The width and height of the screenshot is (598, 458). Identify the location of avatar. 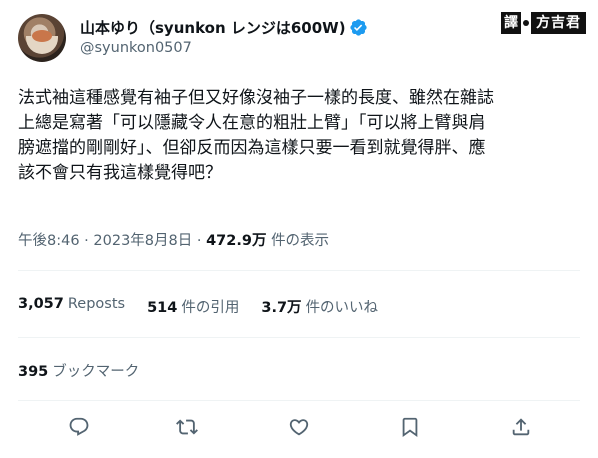
(42, 38).